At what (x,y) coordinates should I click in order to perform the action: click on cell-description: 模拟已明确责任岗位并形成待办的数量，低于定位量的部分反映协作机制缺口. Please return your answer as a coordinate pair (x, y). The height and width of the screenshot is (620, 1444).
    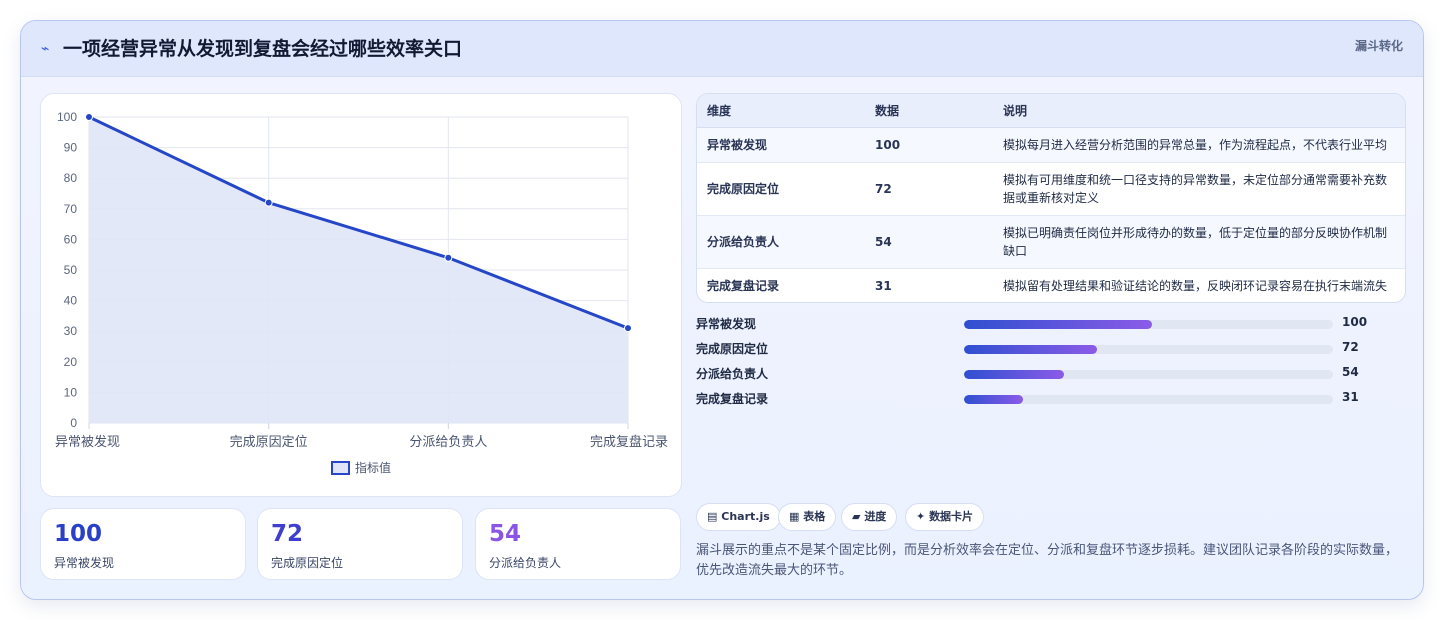
    Looking at the image, I should click on (1199, 242).